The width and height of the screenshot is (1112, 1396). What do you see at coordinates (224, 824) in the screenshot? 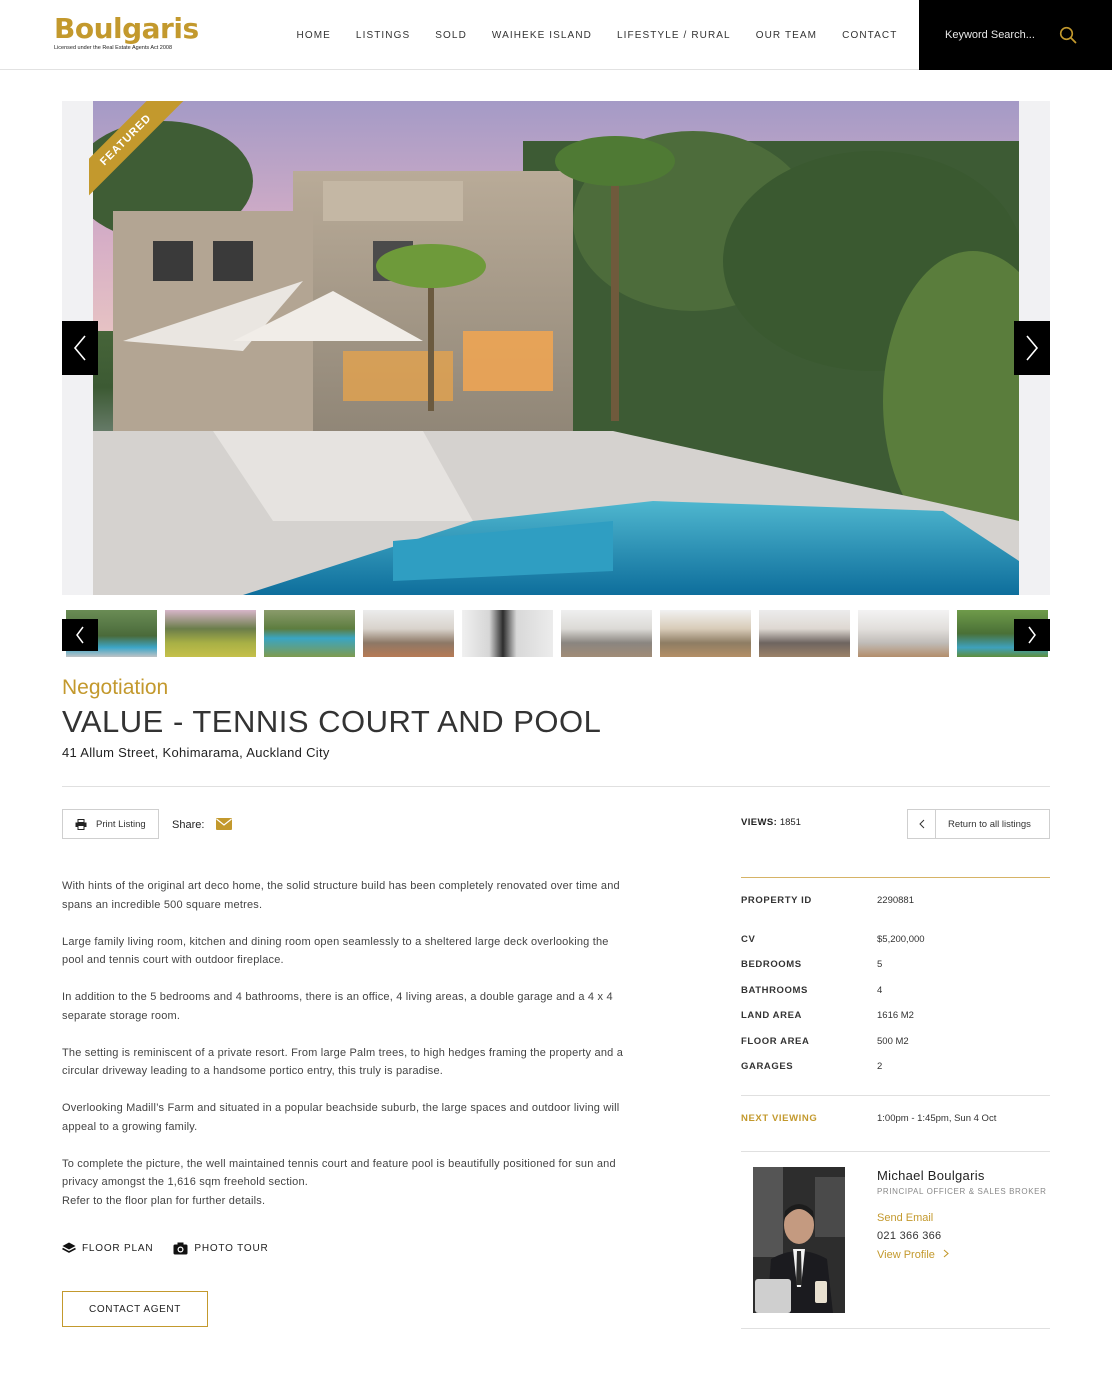
I see `mail-icon` at bounding box center [224, 824].